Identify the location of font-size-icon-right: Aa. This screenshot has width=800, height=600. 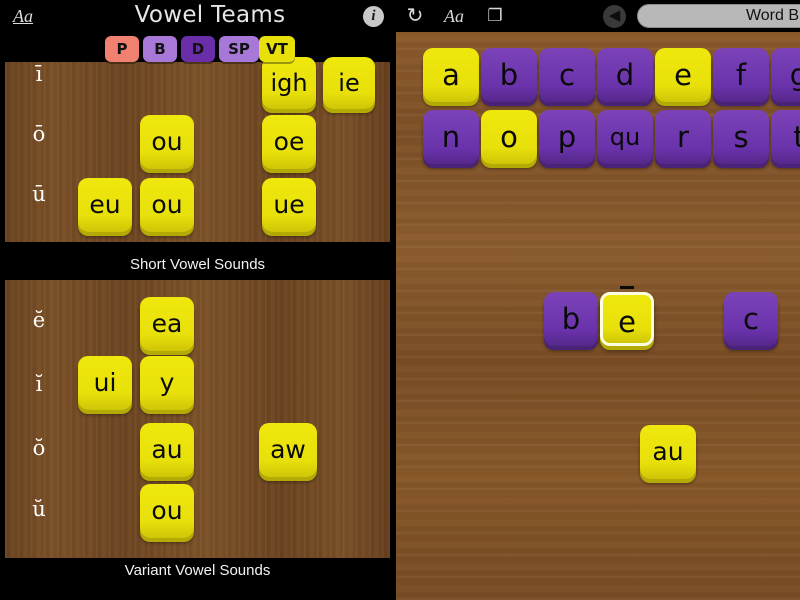
(454, 16).